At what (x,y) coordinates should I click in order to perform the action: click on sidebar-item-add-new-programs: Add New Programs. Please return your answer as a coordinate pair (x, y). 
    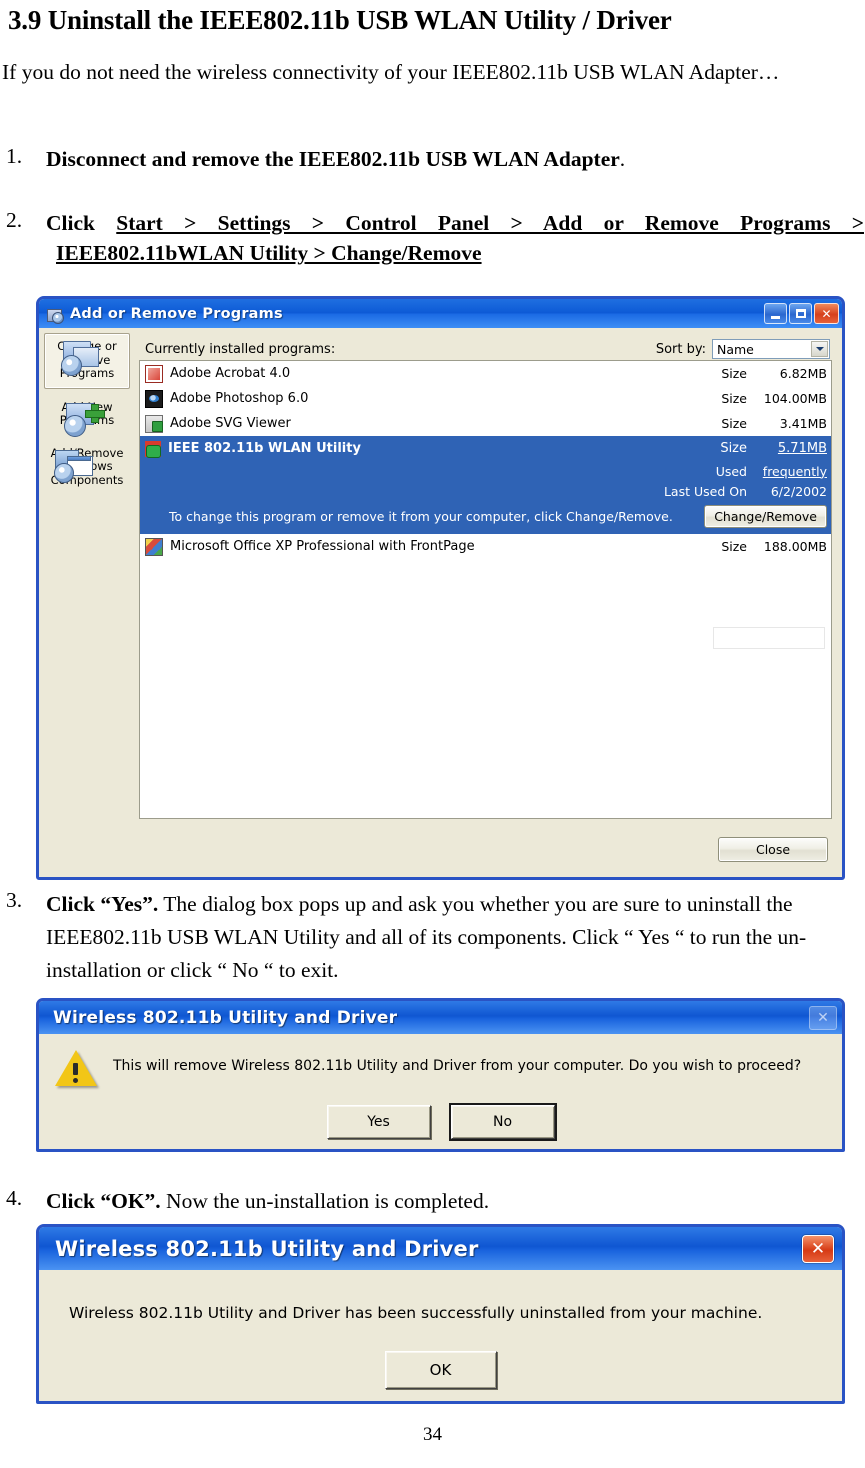
    Looking at the image, I should click on (87, 416).